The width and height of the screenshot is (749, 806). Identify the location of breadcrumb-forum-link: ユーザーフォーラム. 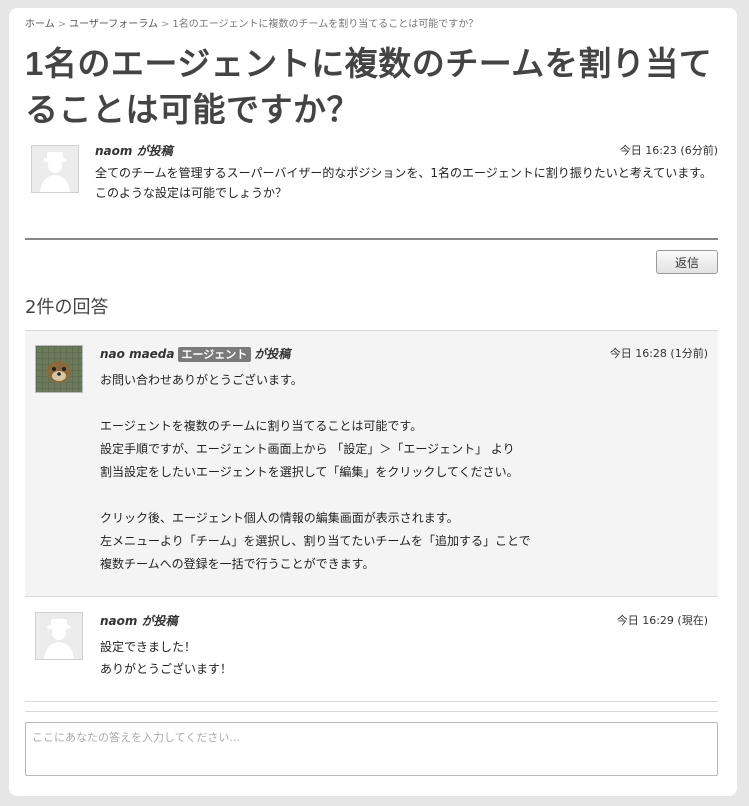
(113, 24).